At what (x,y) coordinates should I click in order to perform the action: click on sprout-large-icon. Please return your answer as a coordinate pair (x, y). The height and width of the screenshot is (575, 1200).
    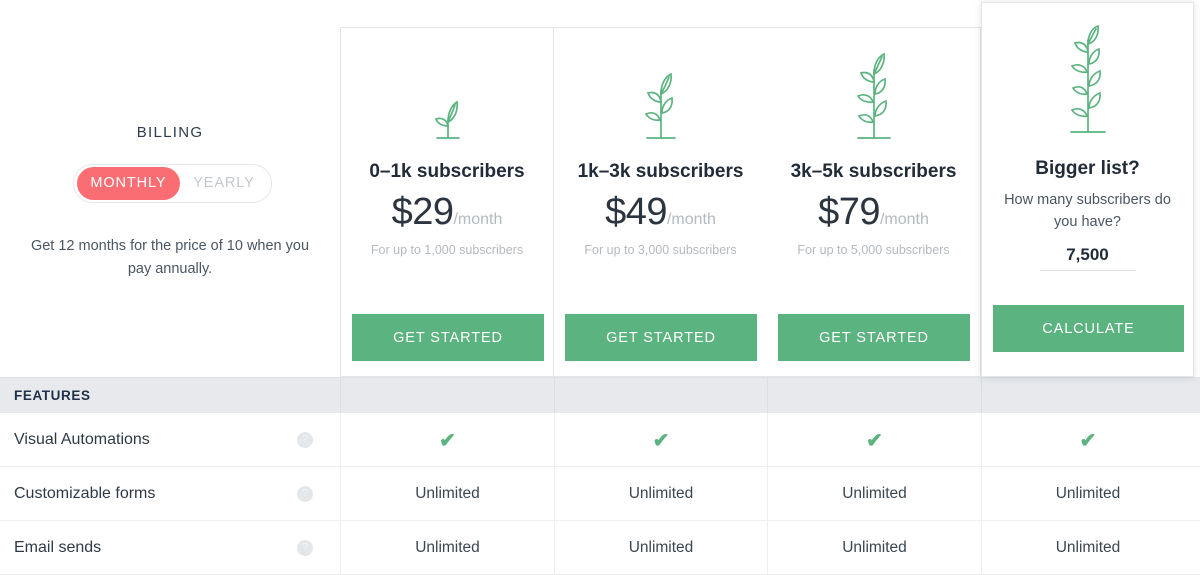
    Looking at the image, I should click on (873, 94).